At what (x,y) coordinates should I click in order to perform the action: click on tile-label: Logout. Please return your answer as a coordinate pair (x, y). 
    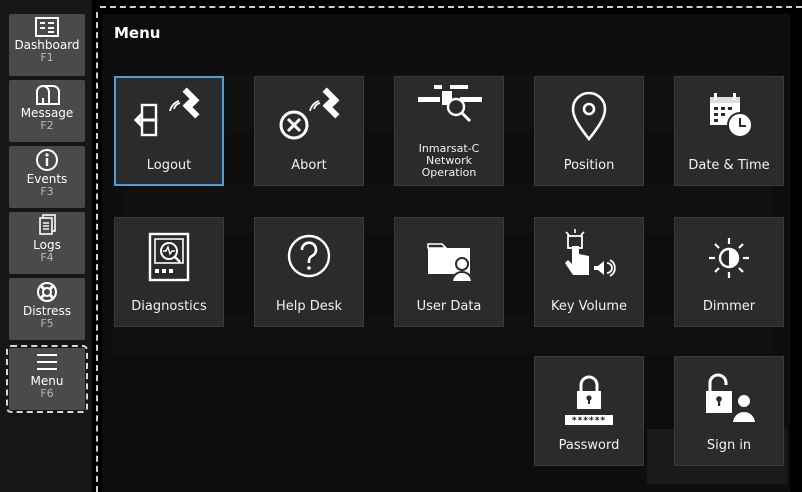
    Looking at the image, I should click on (169, 165).